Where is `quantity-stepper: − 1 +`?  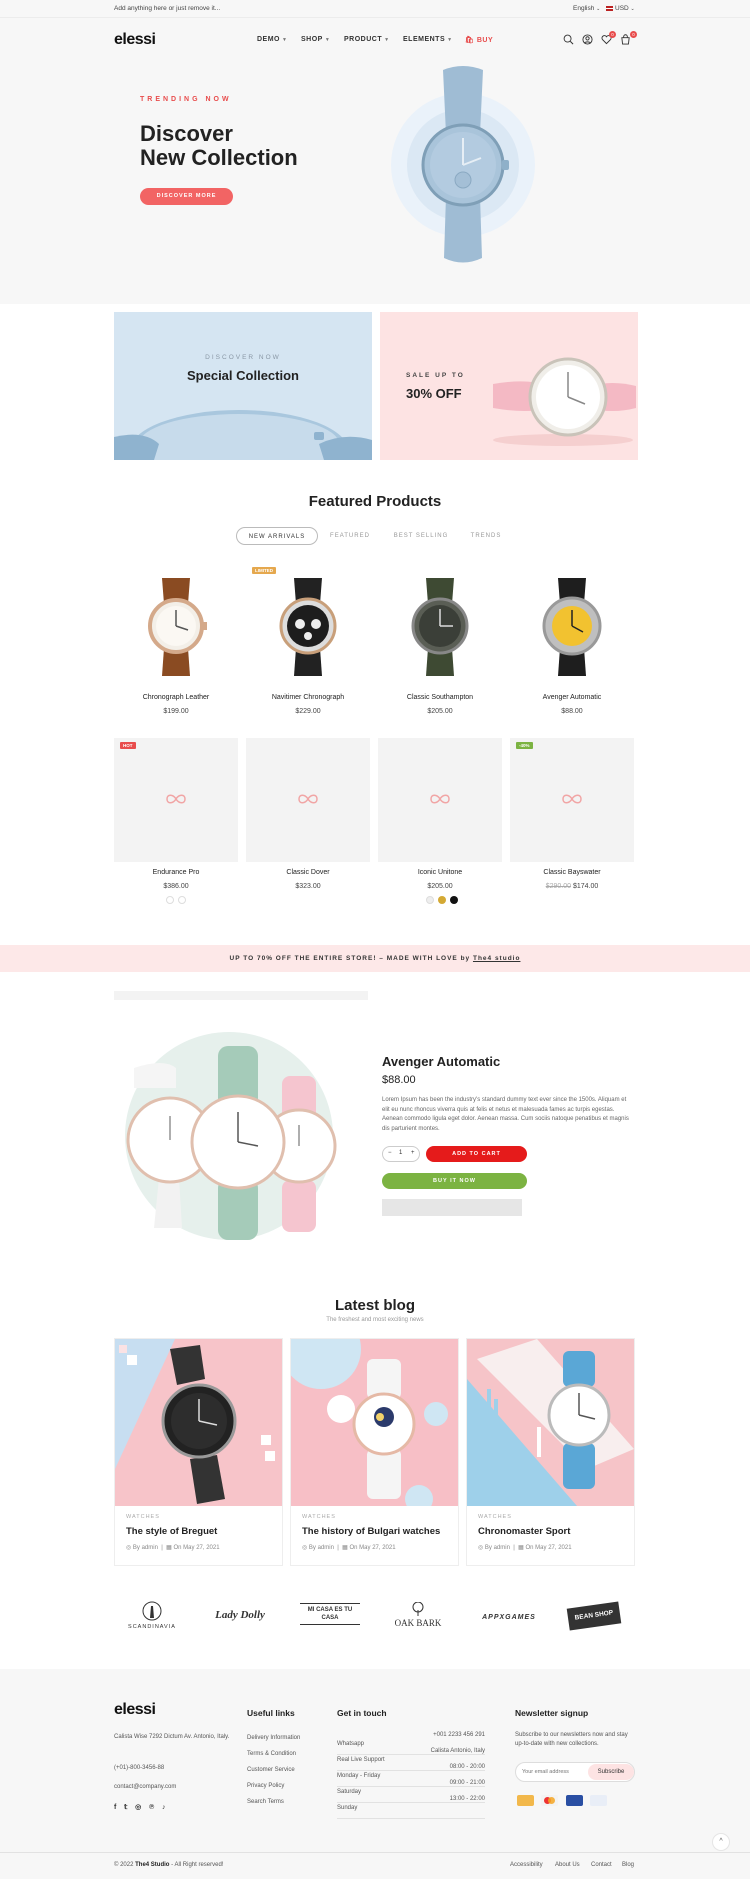
quantity-stepper: − 1 + is located at coordinates (401, 1154).